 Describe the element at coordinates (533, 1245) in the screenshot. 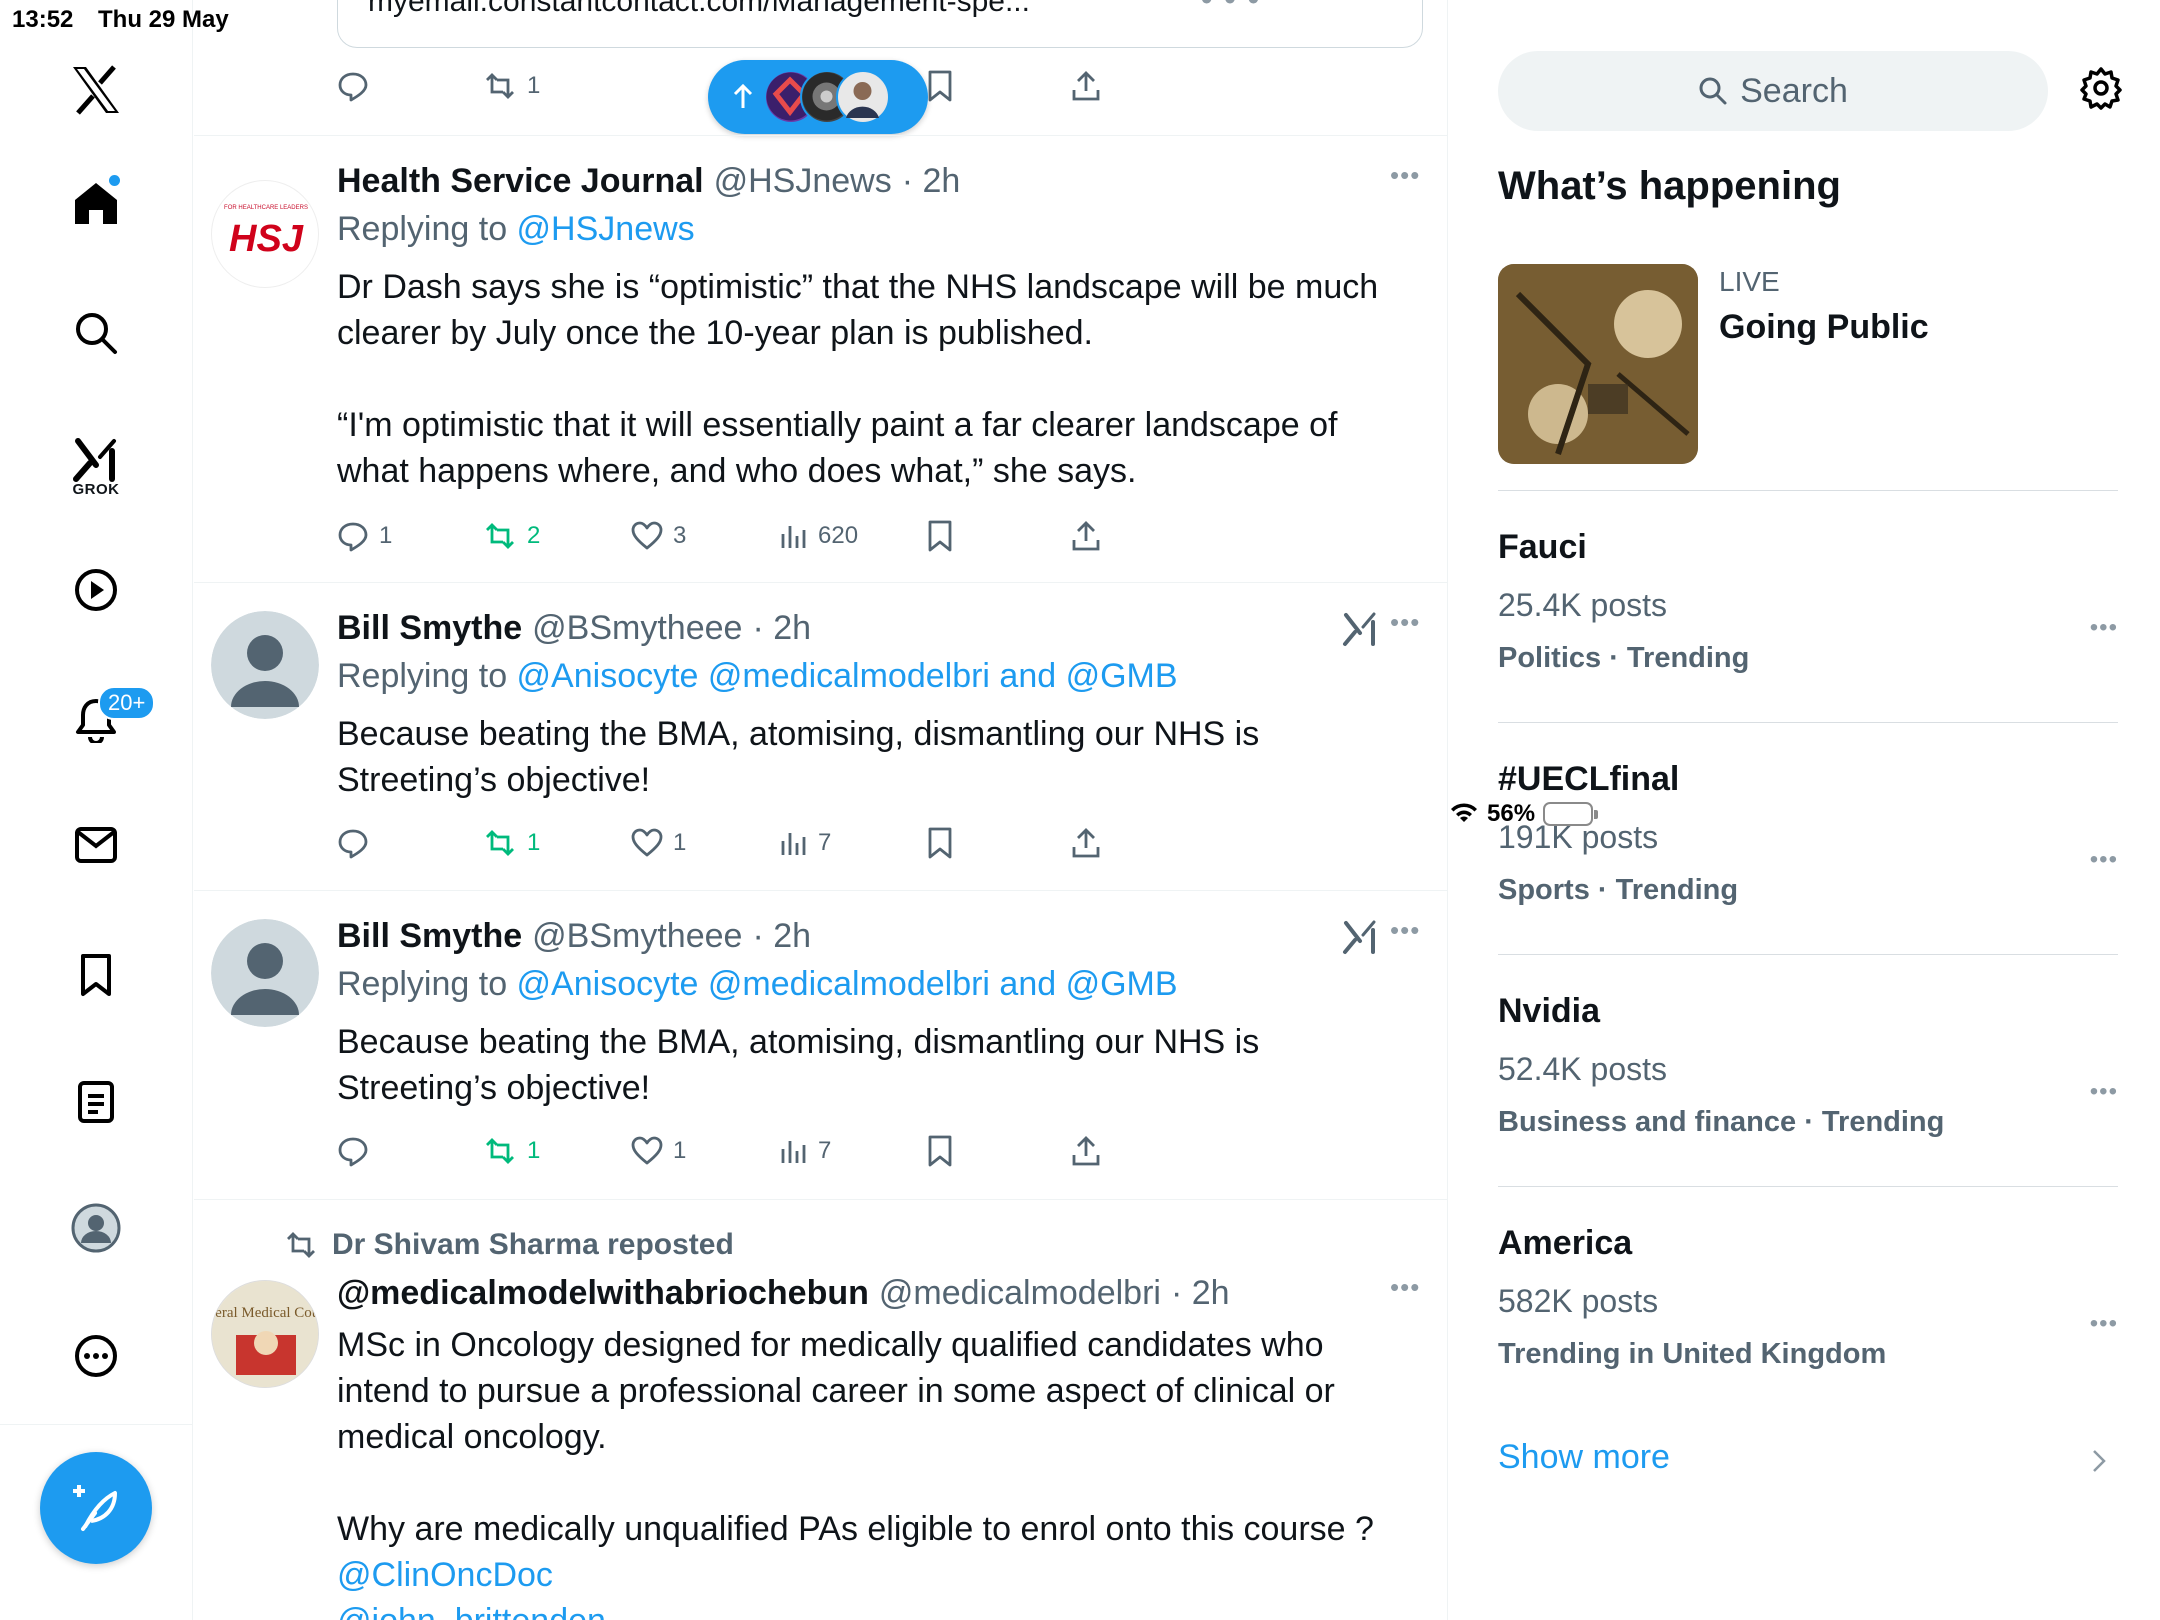

I see `repost-context-text: Dr Shivam Sharma reposted` at that location.